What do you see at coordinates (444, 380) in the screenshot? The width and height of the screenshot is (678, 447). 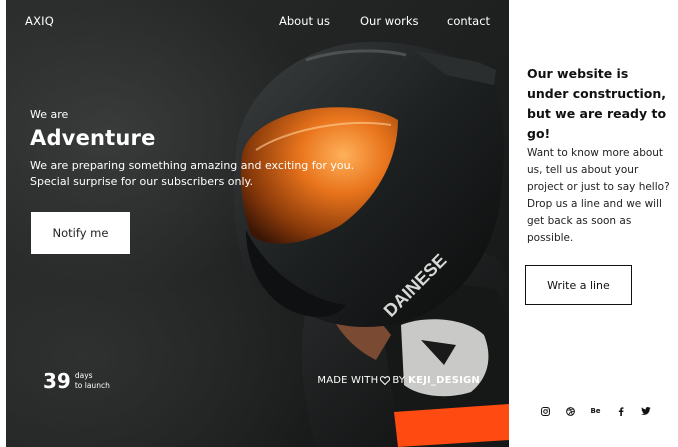 I see `credit-designer: KEJI_DESIGN` at bounding box center [444, 380].